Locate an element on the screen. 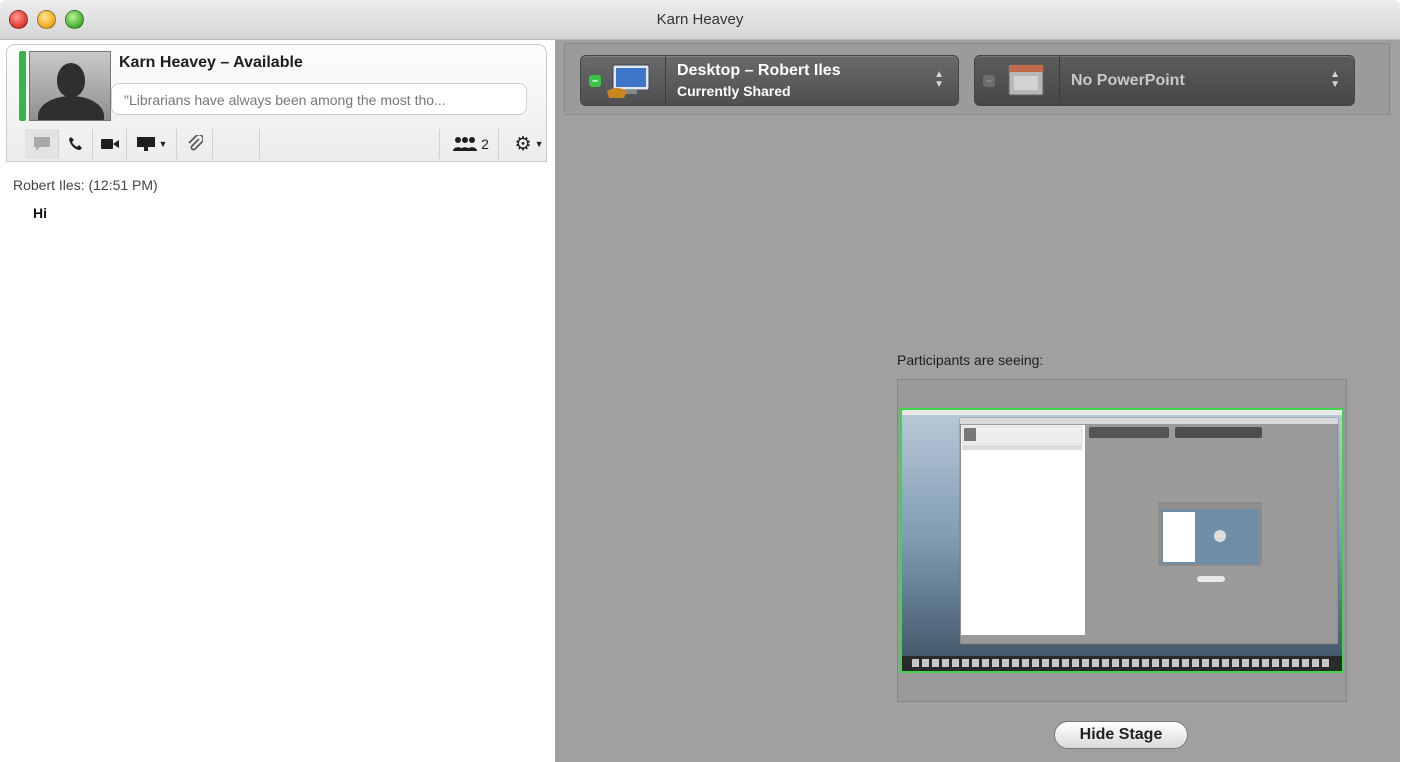 Image resolution: width=1403 pixels, height=762 pixels. chat-message-text: Hi is located at coordinates (40, 213).